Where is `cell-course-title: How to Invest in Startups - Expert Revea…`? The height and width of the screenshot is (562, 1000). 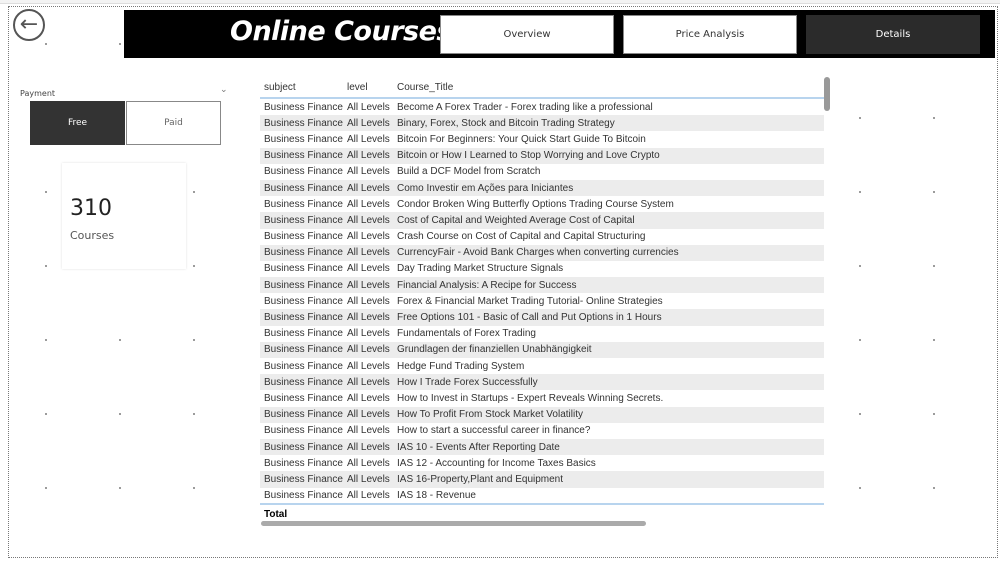 cell-course-title: How to Invest in Startups - Expert Revea… is located at coordinates (530, 398).